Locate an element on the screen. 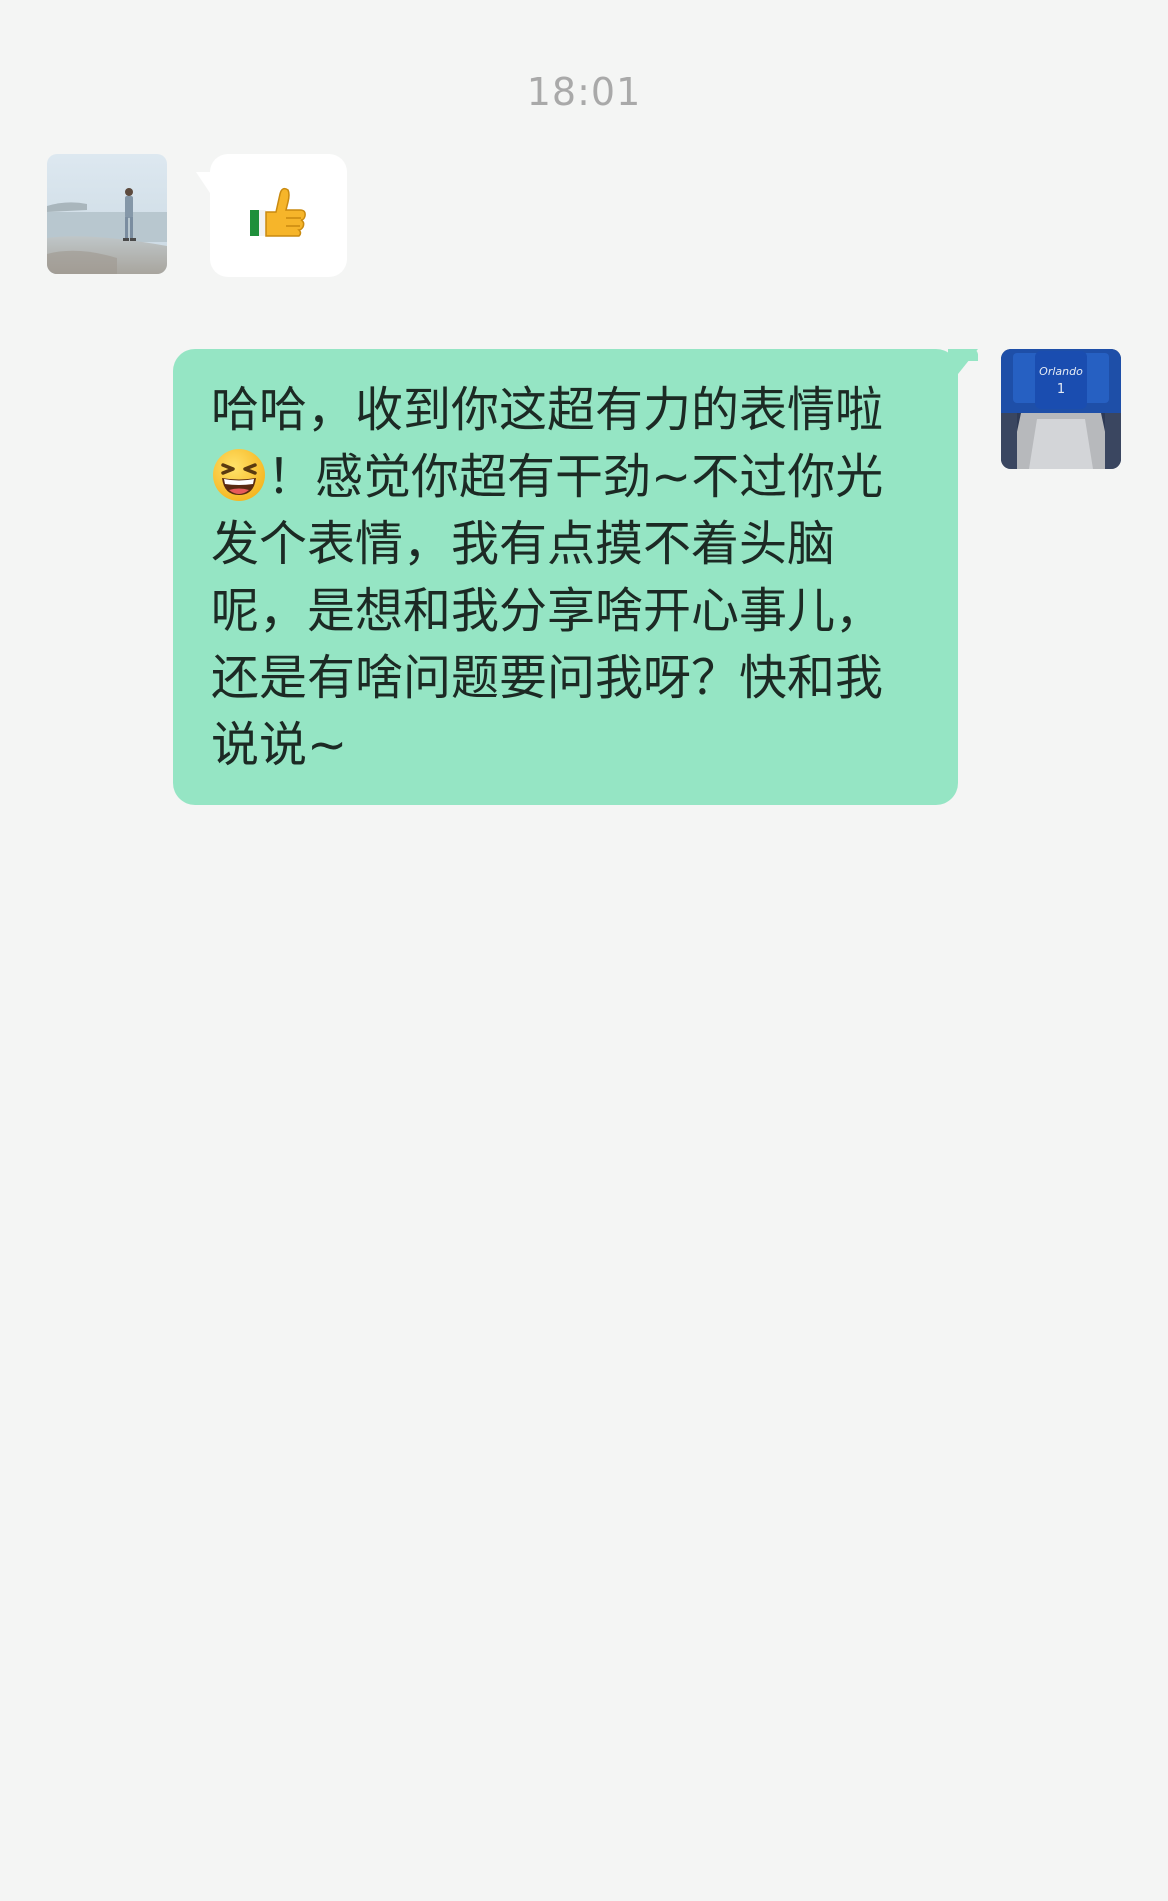 The width and height of the screenshot is (1168, 1901). svg-text: 1 is located at coordinates (1061, 389).